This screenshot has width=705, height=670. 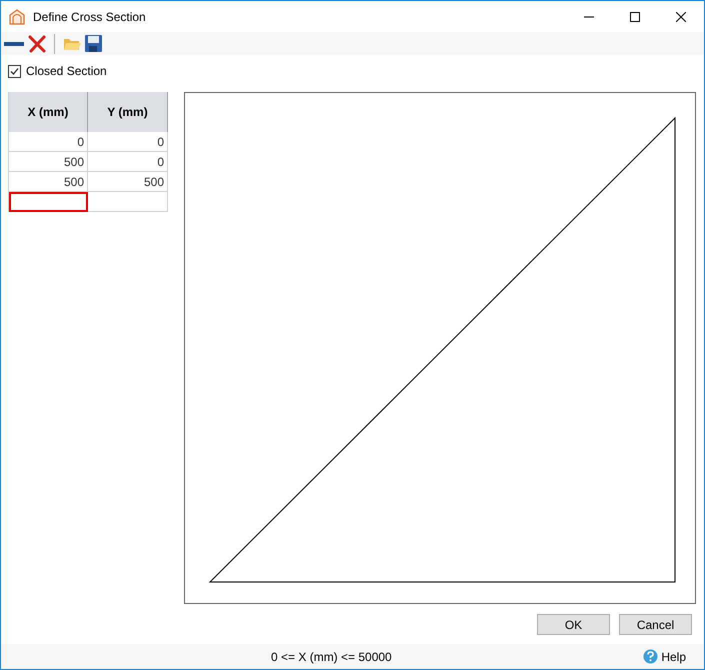 What do you see at coordinates (573, 624) in the screenshot?
I see `dialog-button: OK` at bounding box center [573, 624].